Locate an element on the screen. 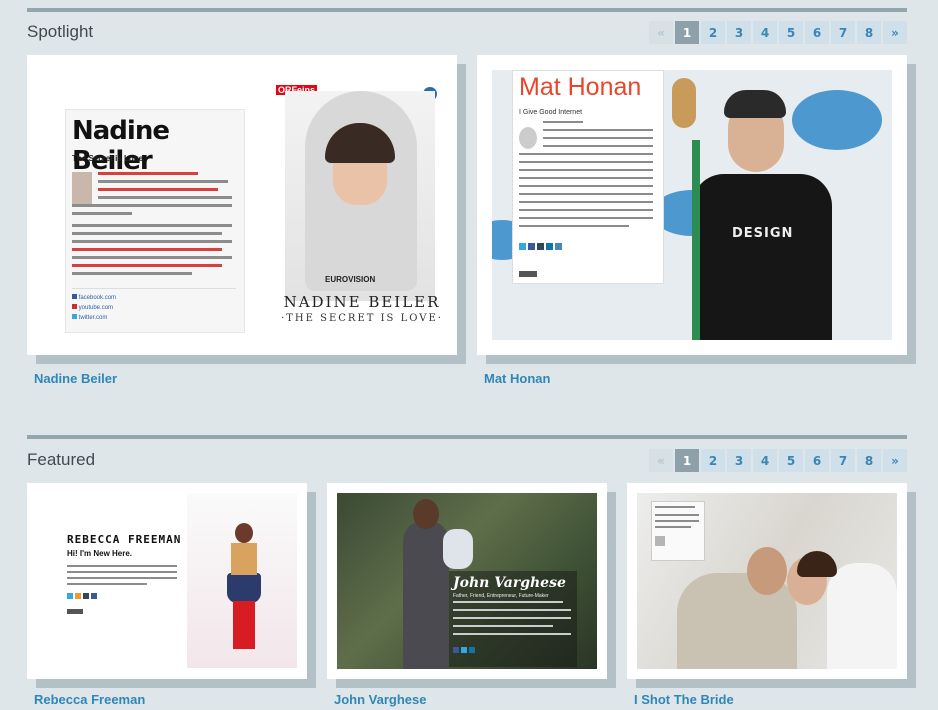  social-link: twitter.com is located at coordinates (89, 317).